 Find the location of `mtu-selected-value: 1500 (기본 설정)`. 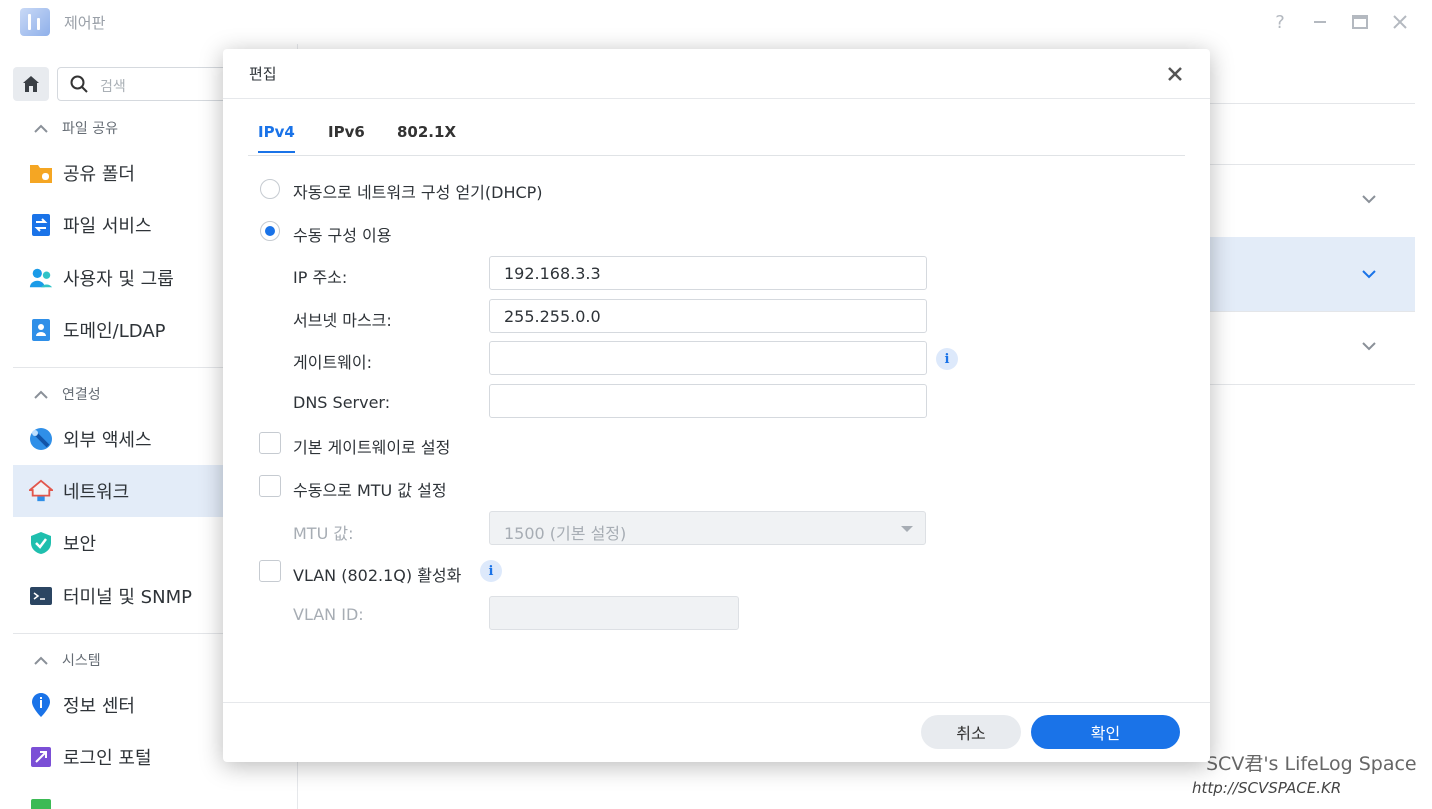

mtu-selected-value: 1500 (기본 설정) is located at coordinates (565, 533).